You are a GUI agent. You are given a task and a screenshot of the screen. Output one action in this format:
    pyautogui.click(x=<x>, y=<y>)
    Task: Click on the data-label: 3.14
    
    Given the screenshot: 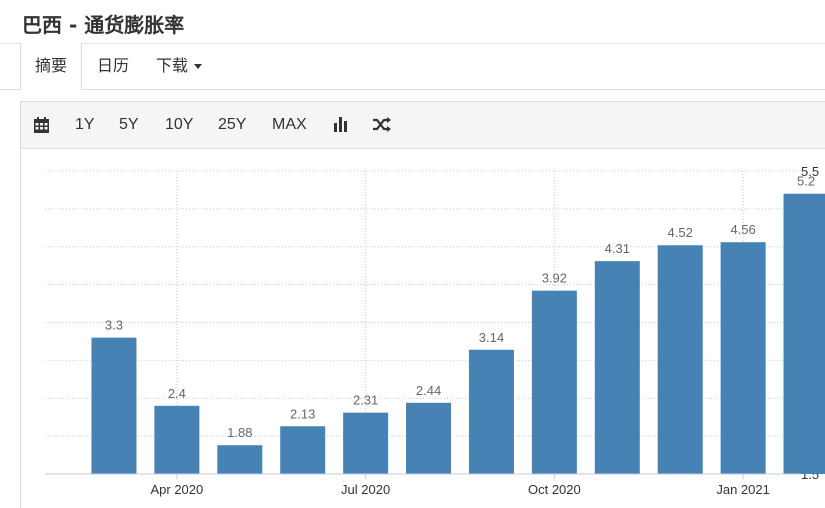 What is the action you would take?
    pyautogui.click(x=491, y=337)
    